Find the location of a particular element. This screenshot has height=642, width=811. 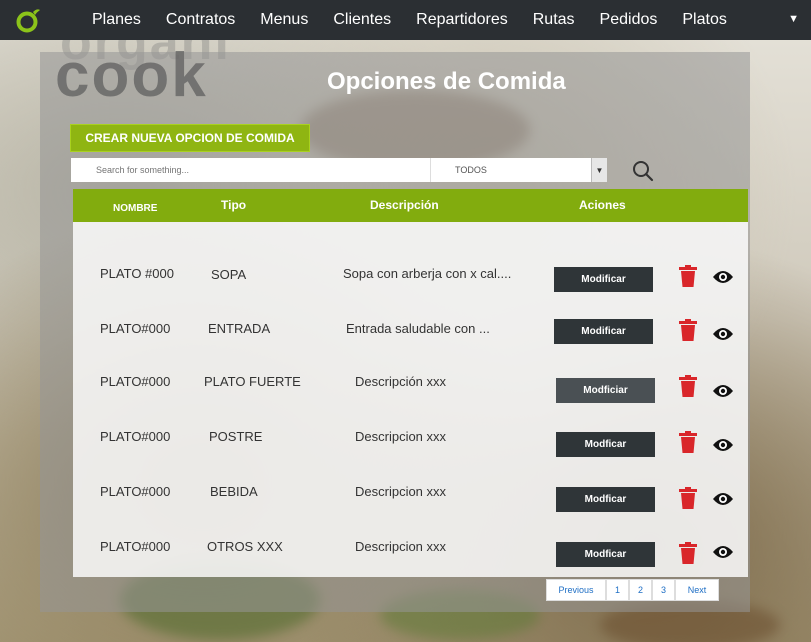

row-type: PLATO FUERTE is located at coordinates (252, 381).